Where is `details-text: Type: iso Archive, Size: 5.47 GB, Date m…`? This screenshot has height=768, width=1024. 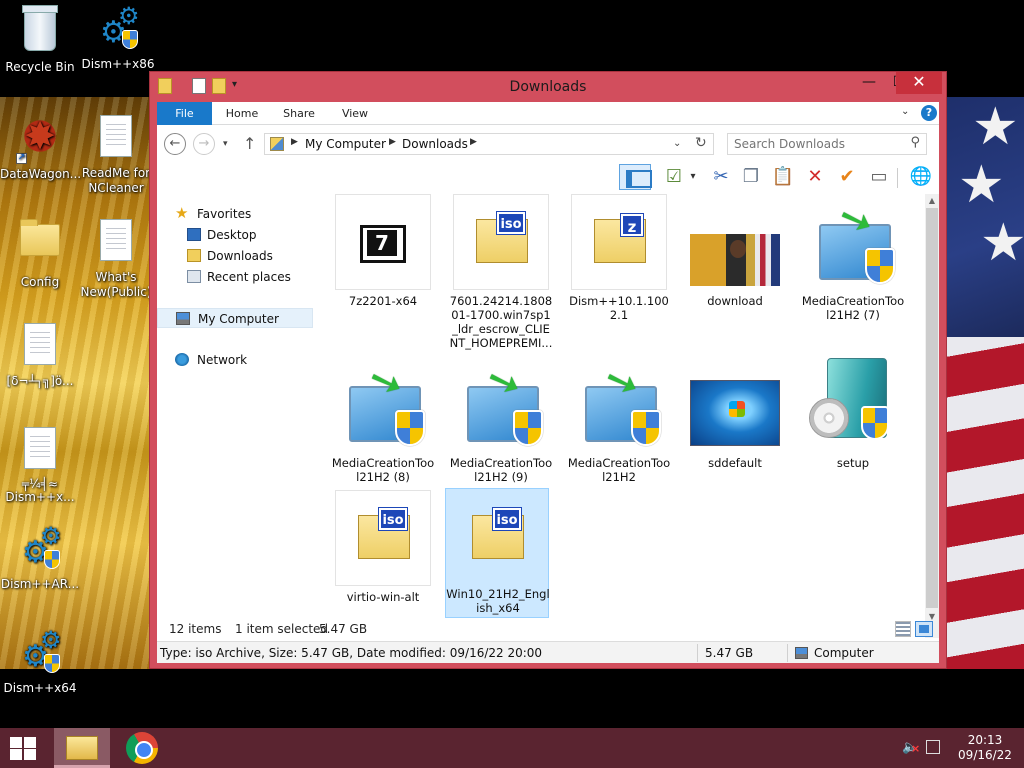 details-text: Type: iso Archive, Size: 5.47 GB, Date m… is located at coordinates (351, 653).